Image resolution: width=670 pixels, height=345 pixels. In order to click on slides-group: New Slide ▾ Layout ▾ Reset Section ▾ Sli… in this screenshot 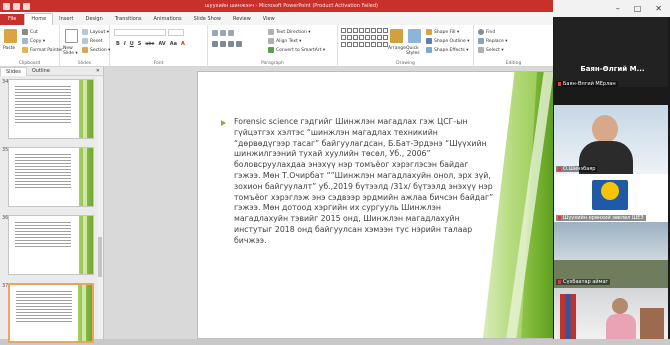, I will do `click(85, 46)`.